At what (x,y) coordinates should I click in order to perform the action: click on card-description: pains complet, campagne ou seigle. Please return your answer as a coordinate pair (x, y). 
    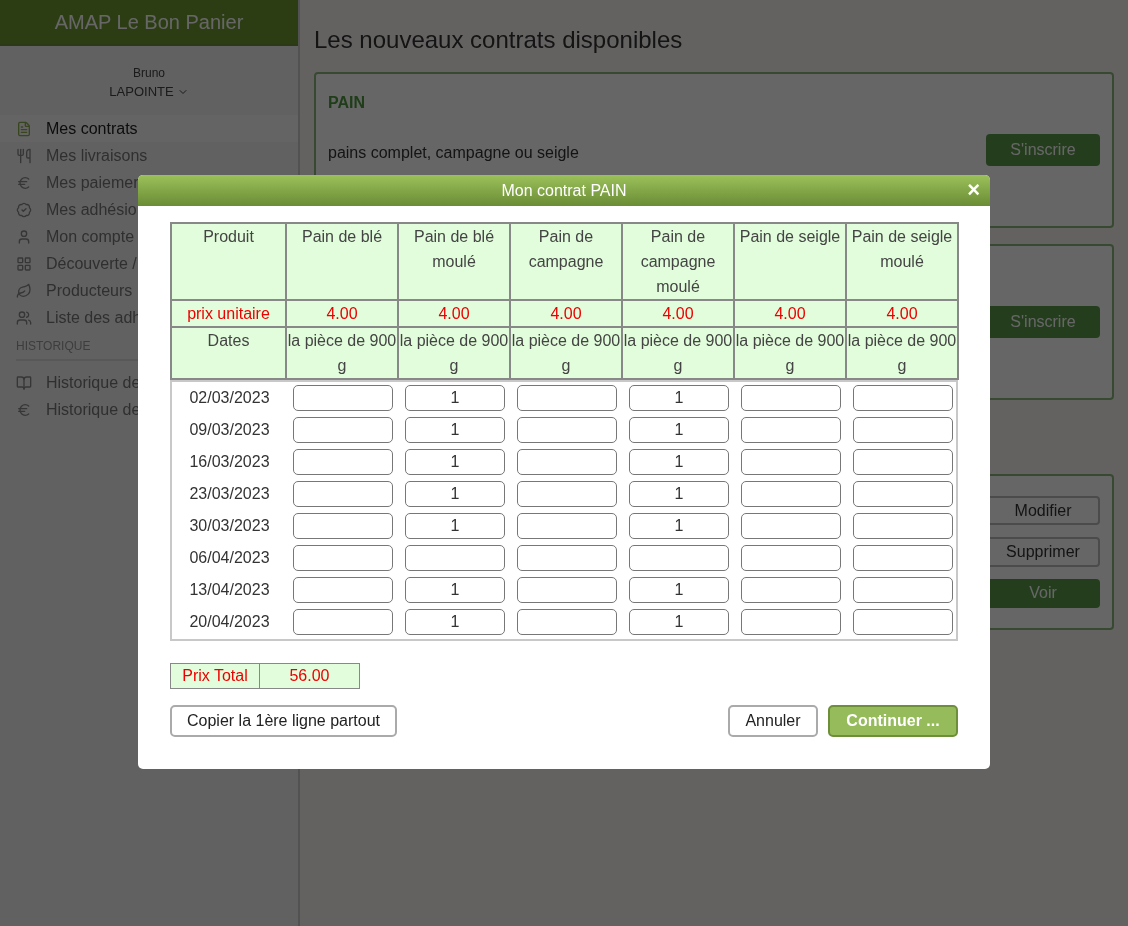
    Looking at the image, I should click on (453, 153).